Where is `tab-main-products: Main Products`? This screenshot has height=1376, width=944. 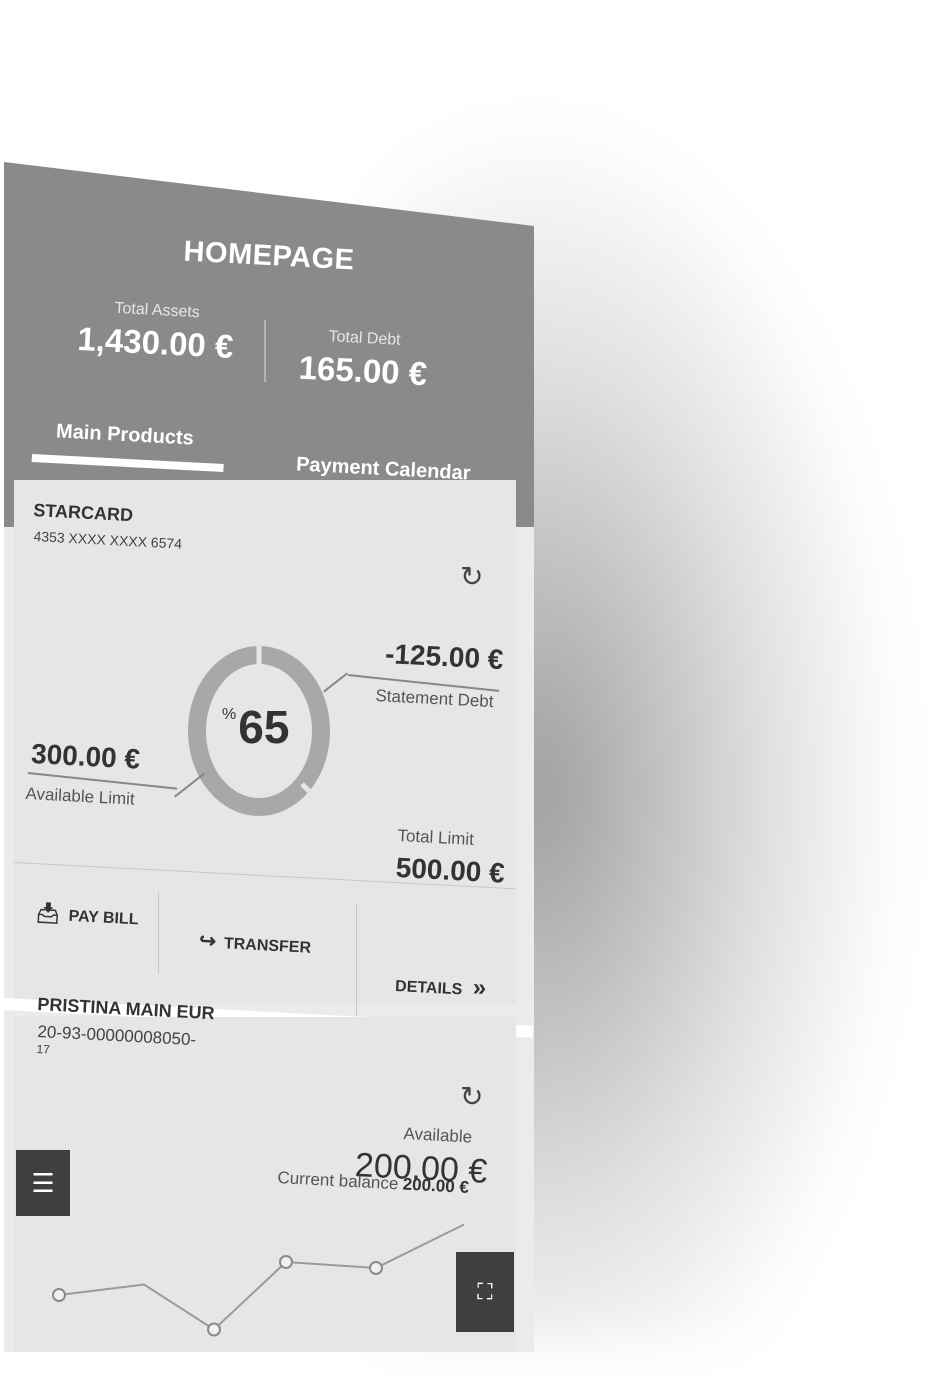 tab-main-products: Main Products is located at coordinates (125, 435).